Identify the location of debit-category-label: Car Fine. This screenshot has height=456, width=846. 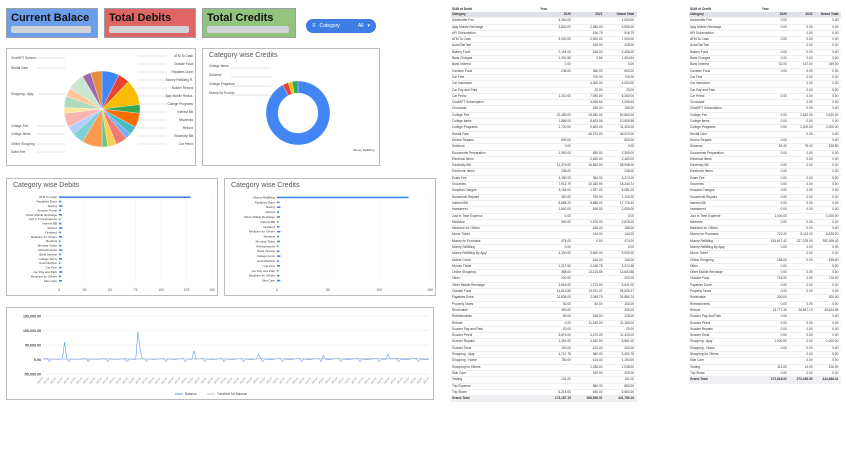
(51, 268).